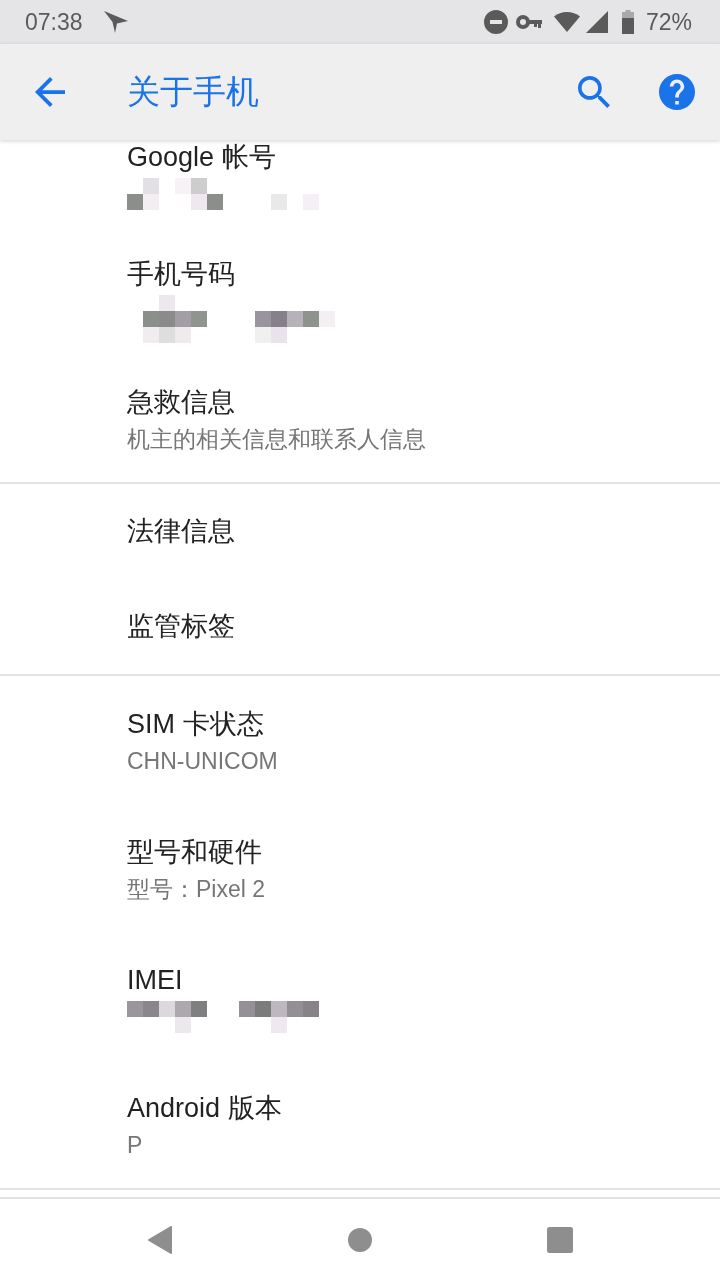 The width and height of the screenshot is (720, 1280). What do you see at coordinates (50, 92) in the screenshot?
I see `back-arrow-icon` at bounding box center [50, 92].